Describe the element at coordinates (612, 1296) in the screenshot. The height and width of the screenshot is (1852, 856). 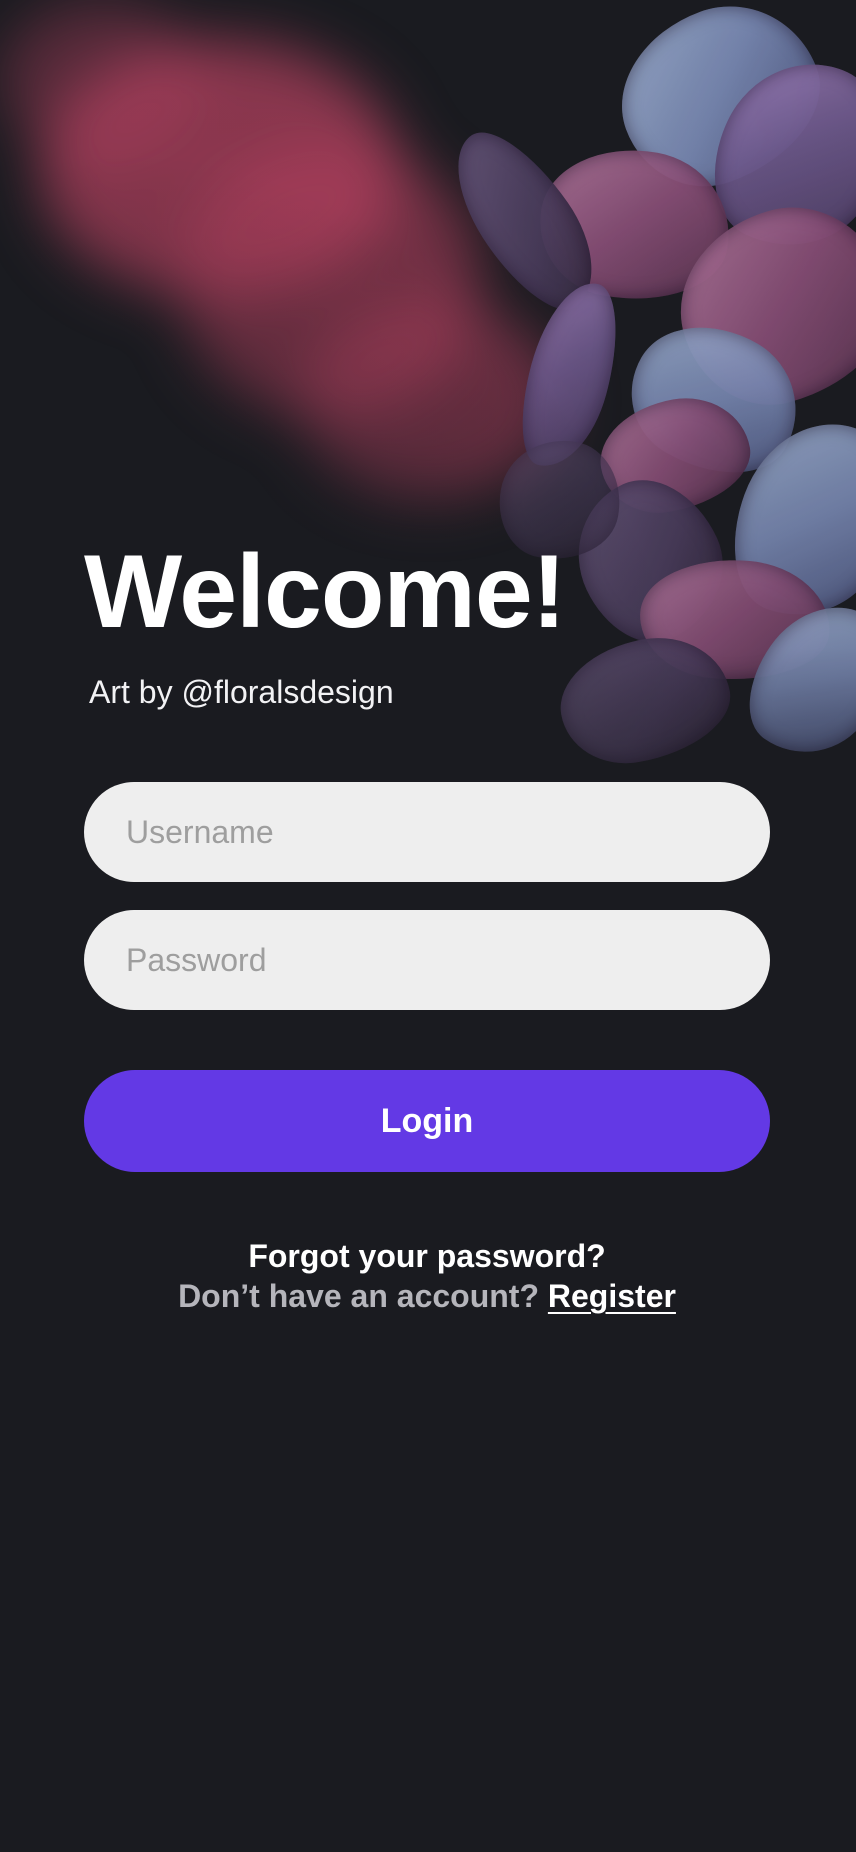
I see `register-link: Register` at that location.